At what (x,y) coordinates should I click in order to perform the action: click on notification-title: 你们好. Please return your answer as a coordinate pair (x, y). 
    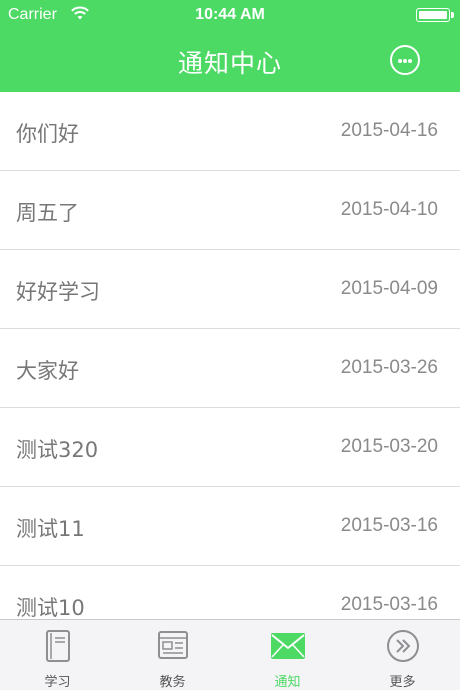
    Looking at the image, I should click on (47, 134).